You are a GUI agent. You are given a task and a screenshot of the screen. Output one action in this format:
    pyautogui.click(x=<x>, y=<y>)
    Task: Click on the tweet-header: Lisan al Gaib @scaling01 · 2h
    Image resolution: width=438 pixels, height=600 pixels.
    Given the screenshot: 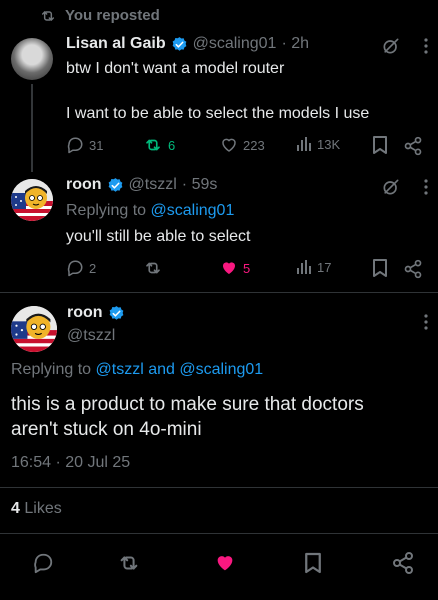 What is the action you would take?
    pyautogui.click(x=187, y=44)
    